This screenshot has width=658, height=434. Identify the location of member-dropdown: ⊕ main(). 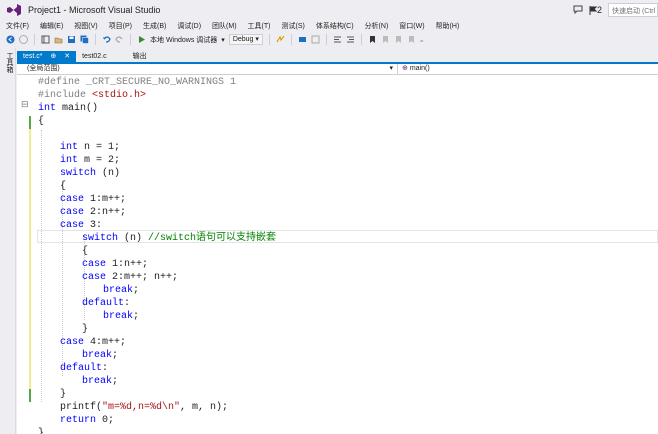
(414, 69).